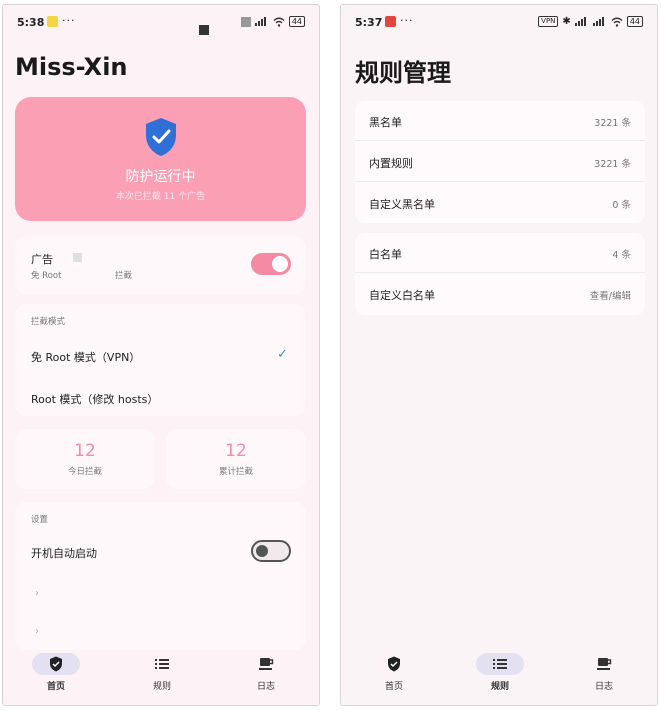 The height and width of the screenshot is (710, 661). What do you see at coordinates (95, 399) in the screenshot?
I see `mode-option-label: Root 模式（修改 hosts）` at bounding box center [95, 399].